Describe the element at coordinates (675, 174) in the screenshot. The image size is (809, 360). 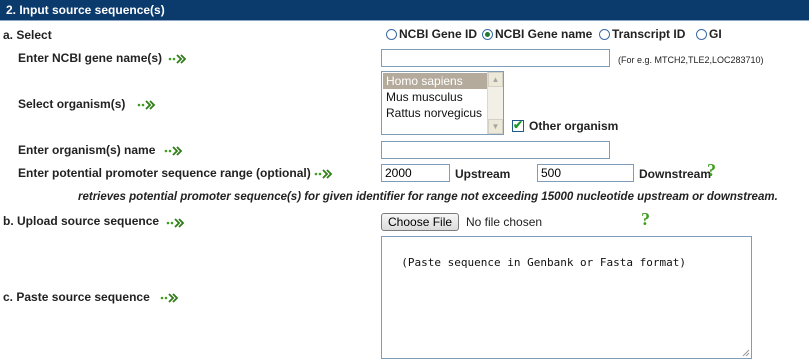
I see `downstream-label: Downstream` at that location.